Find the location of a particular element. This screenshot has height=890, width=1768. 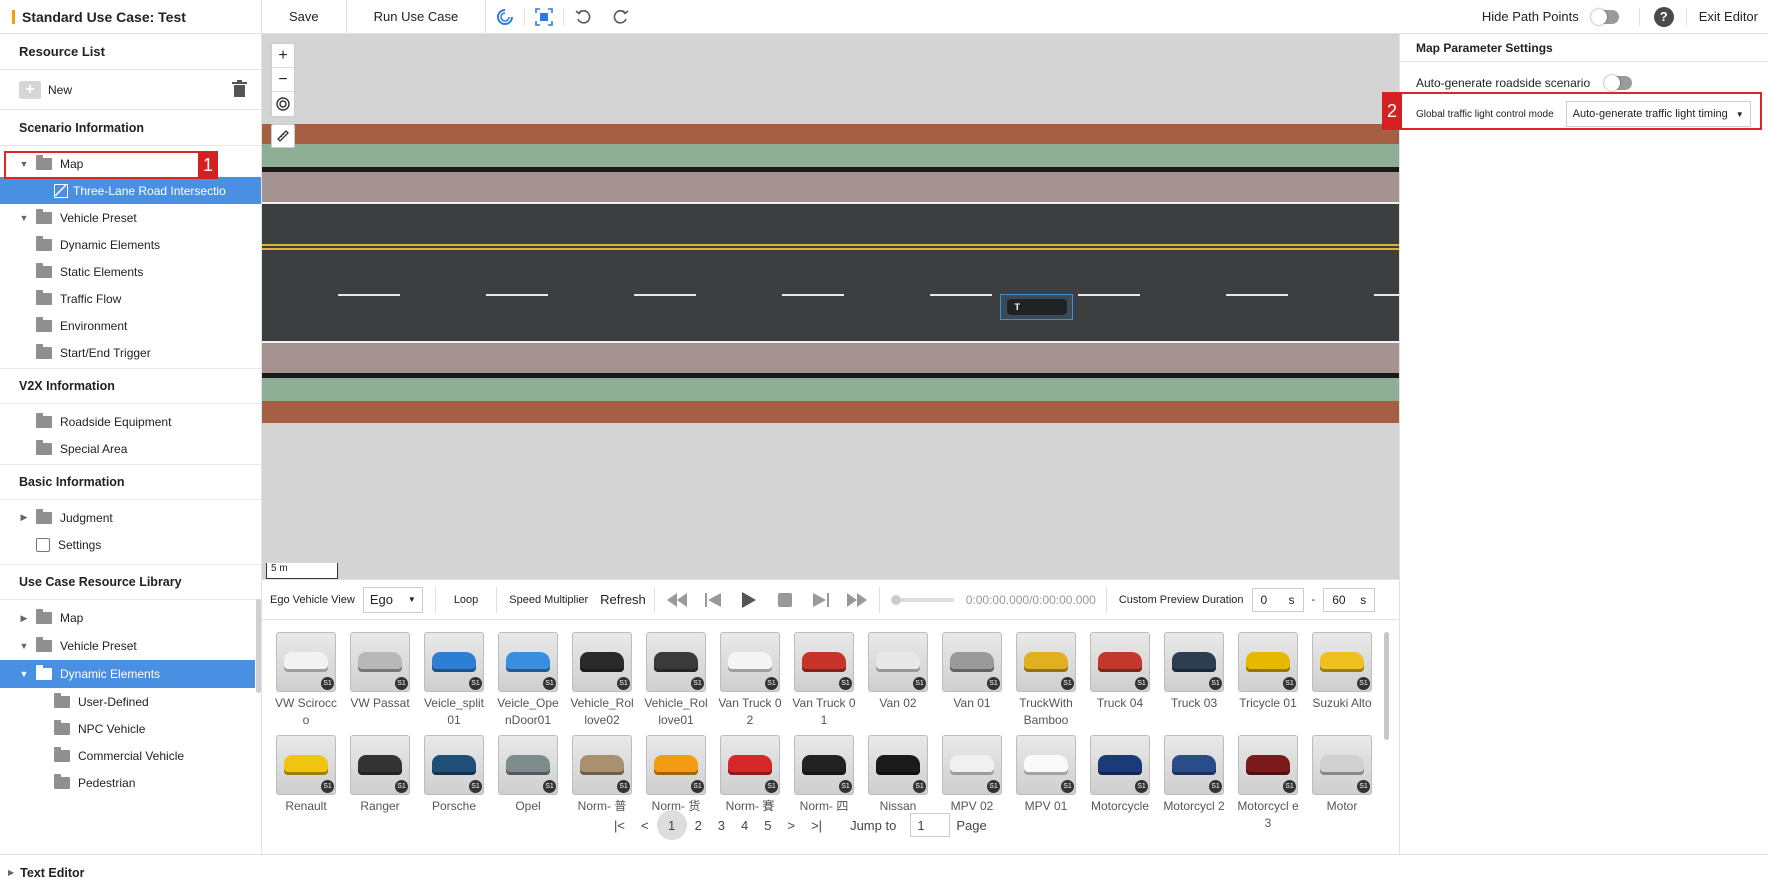

prev-page-button: < is located at coordinates (645, 825).